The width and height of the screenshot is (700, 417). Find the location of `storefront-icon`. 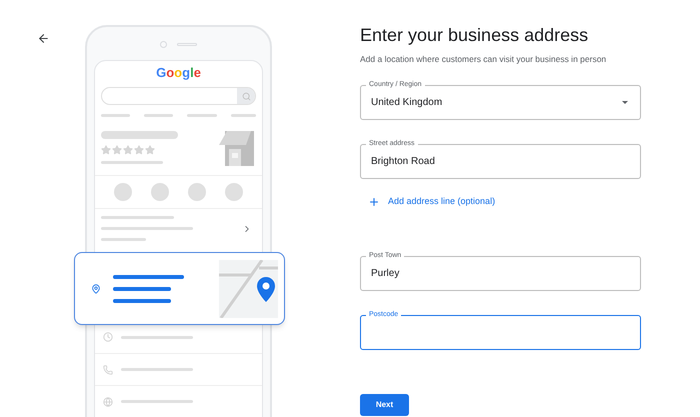

storefront-icon is located at coordinates (237, 148).